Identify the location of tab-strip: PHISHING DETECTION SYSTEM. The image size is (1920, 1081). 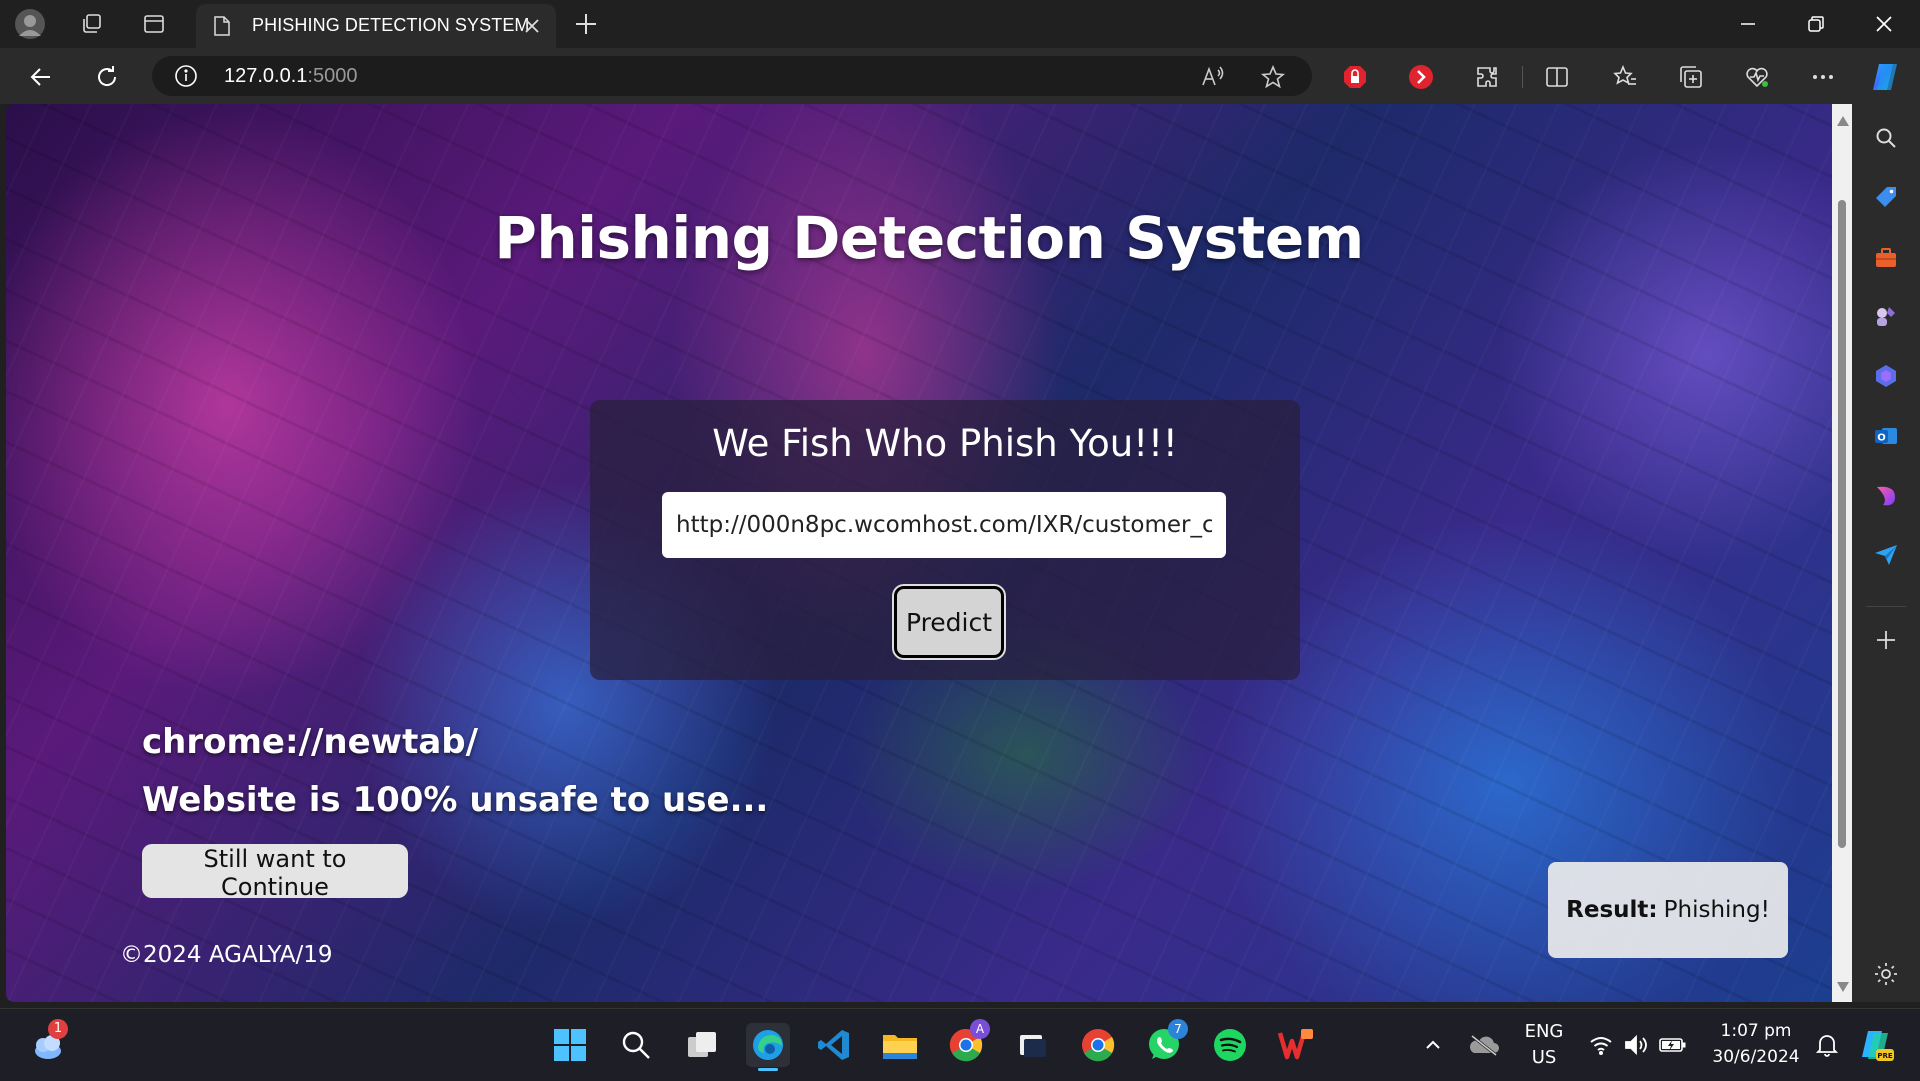
(960, 24).